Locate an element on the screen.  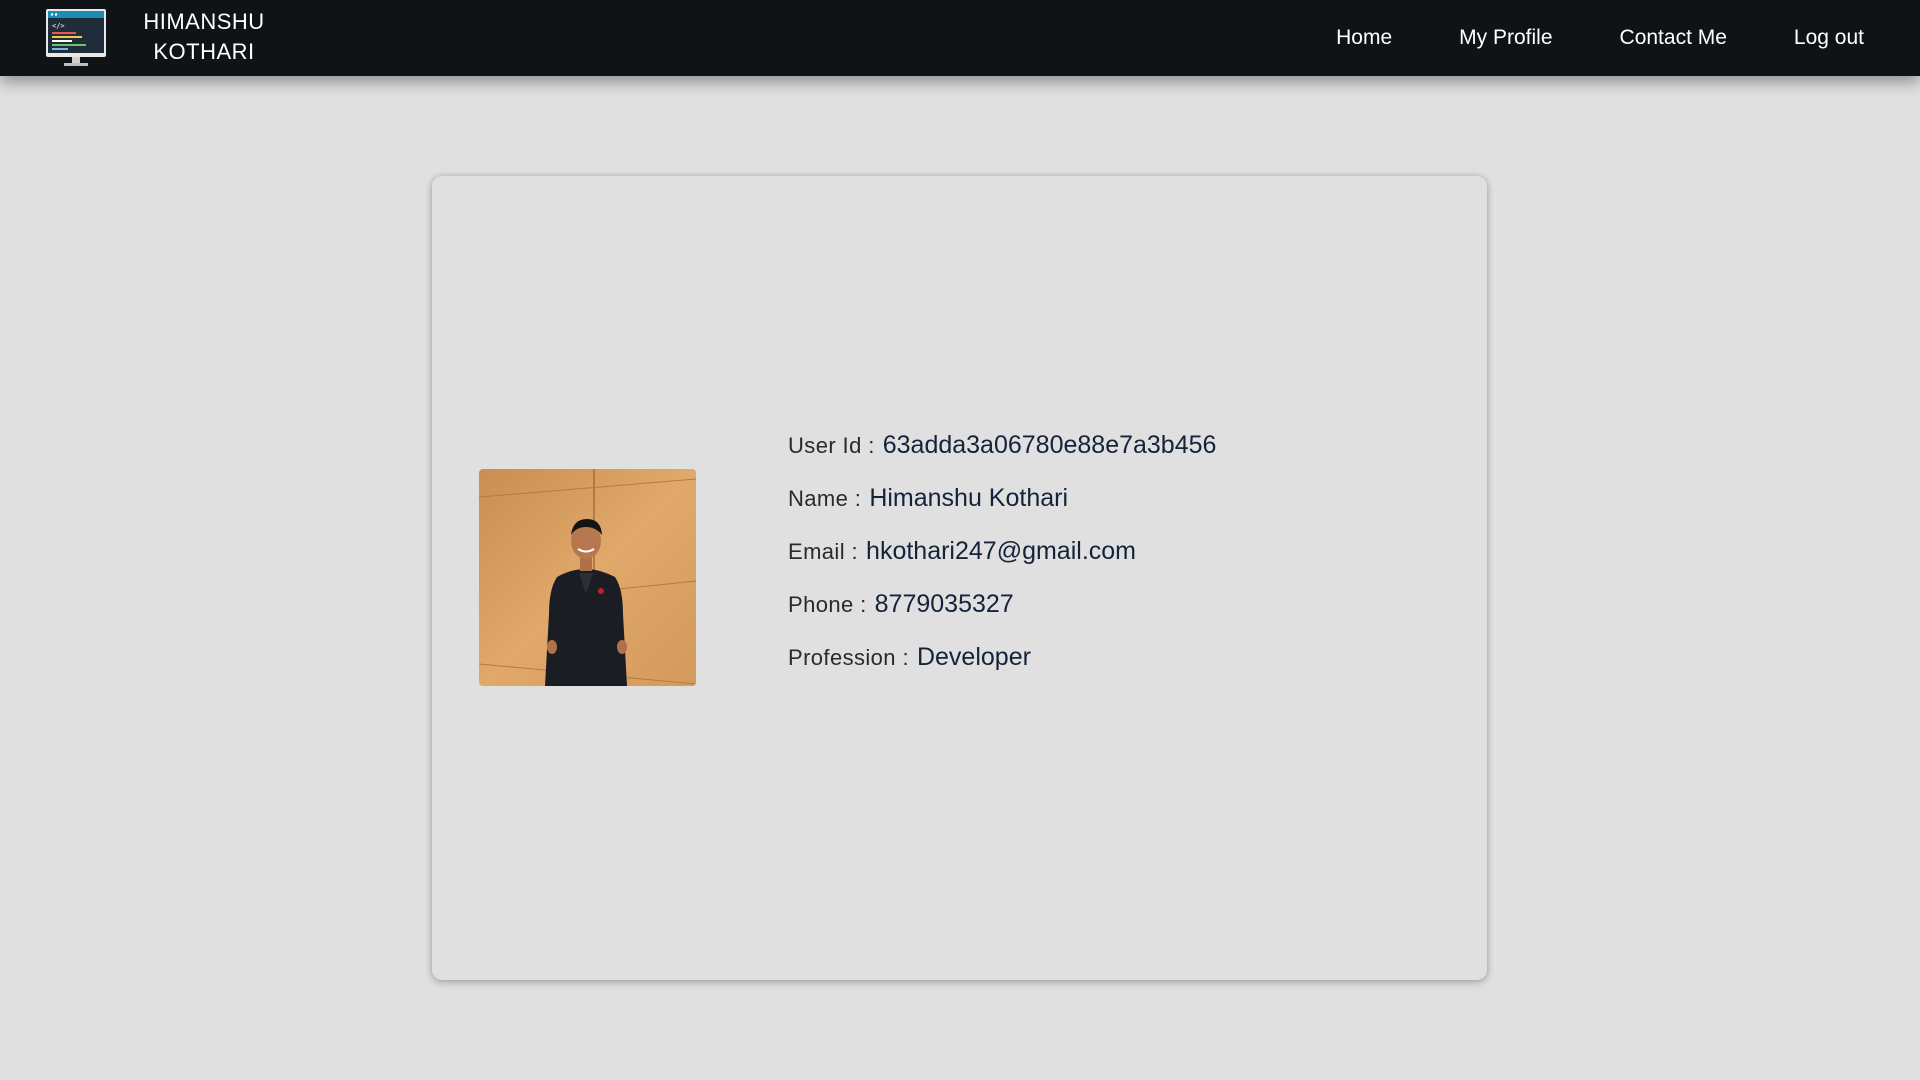
email-value: hkothari247@gmail.com is located at coordinates (1001, 551).